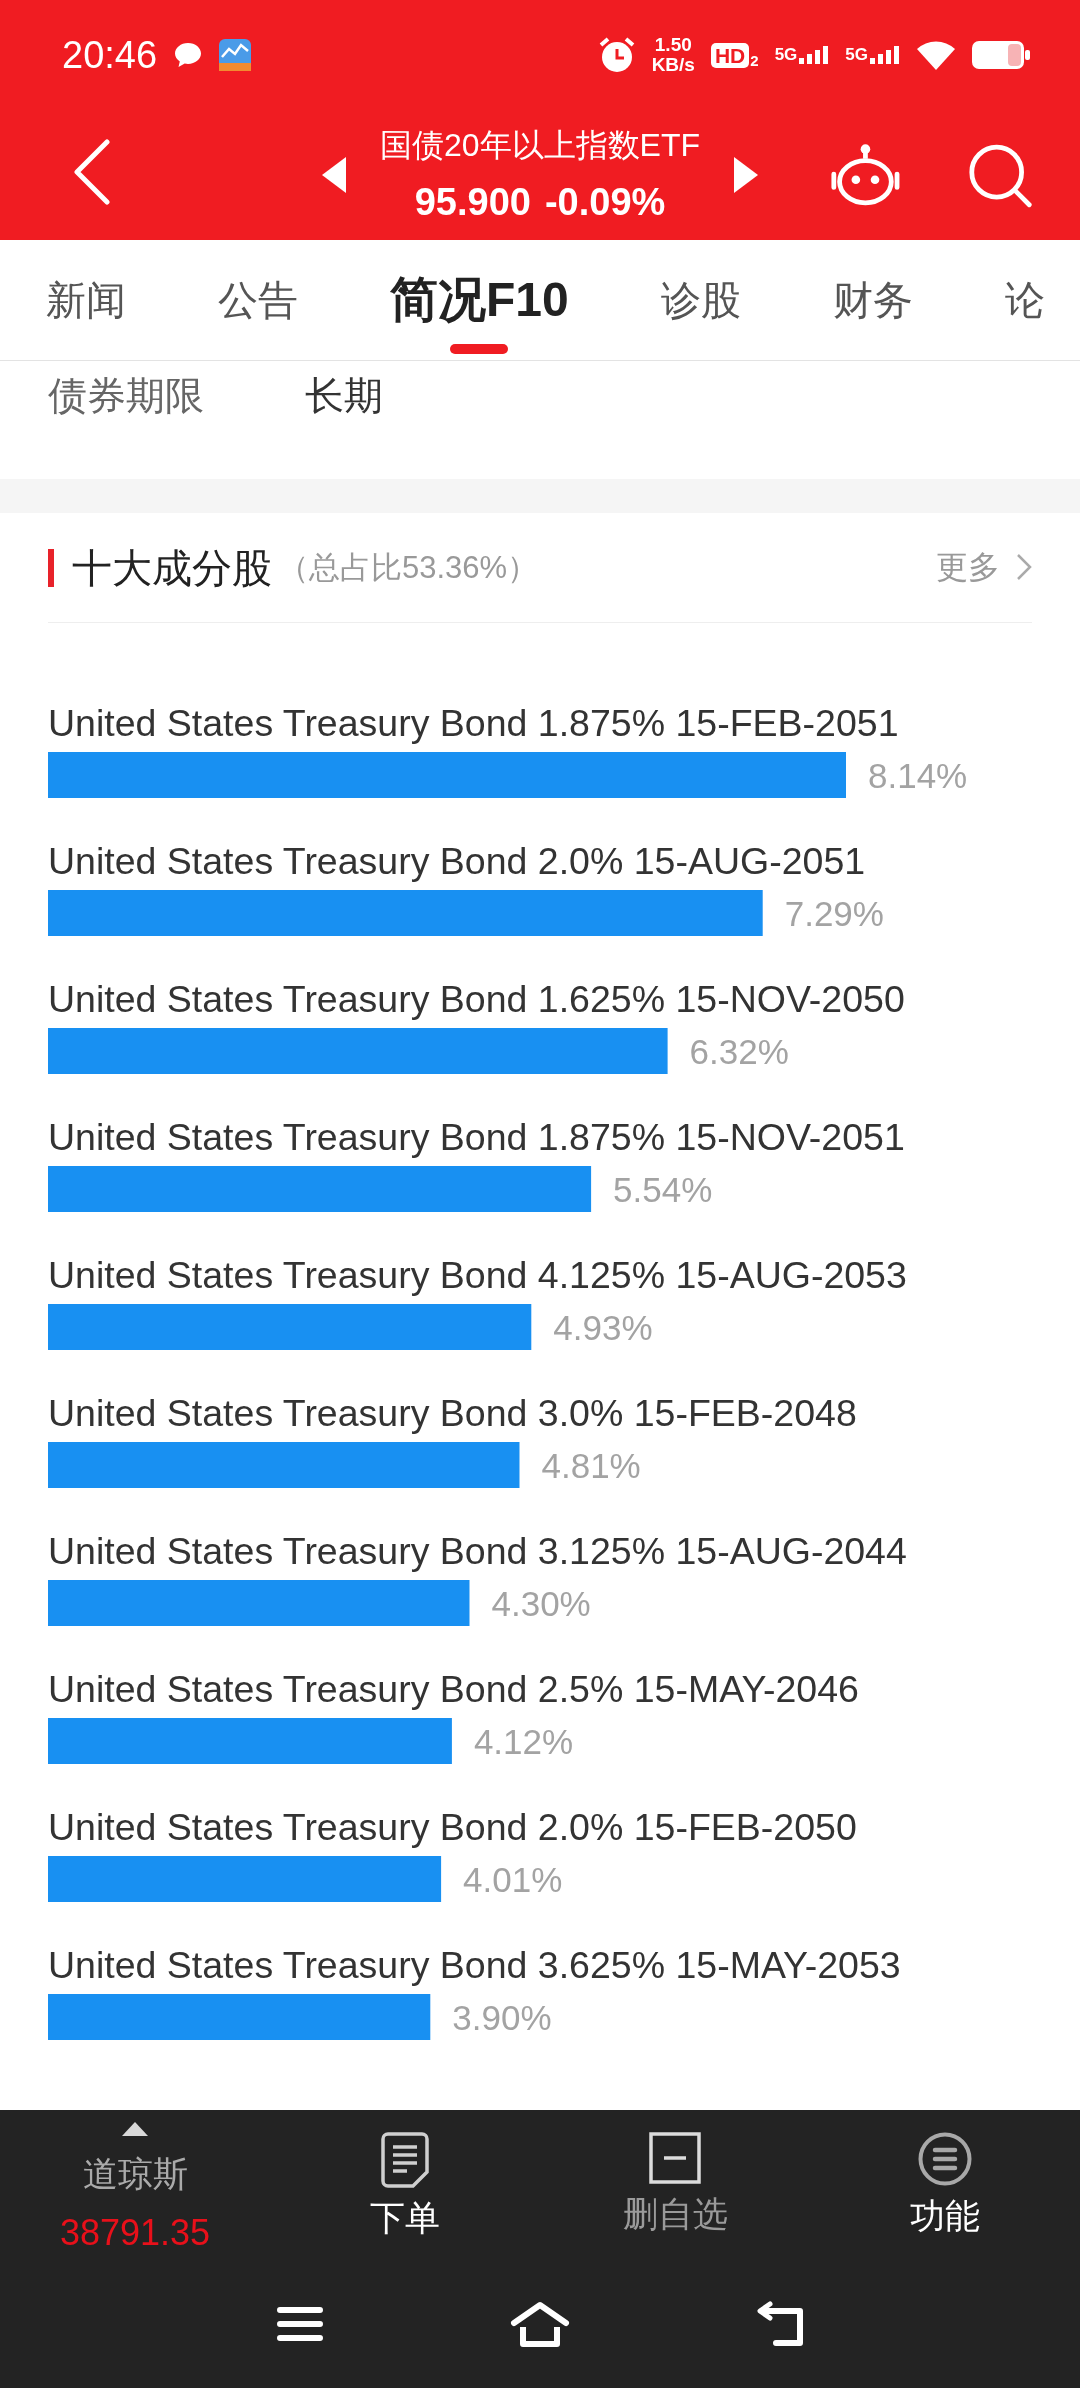 The height and width of the screenshot is (2388, 1080). I want to click on battery-icon, so click(1001, 55).